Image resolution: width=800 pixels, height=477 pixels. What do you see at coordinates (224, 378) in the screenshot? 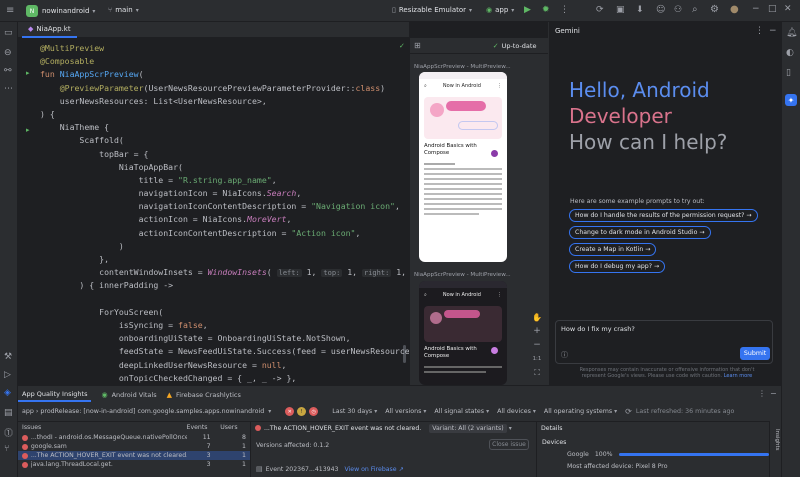
I see `code-line: onTopicCheckedChanged = { _, _ -> },` at bounding box center [224, 378].